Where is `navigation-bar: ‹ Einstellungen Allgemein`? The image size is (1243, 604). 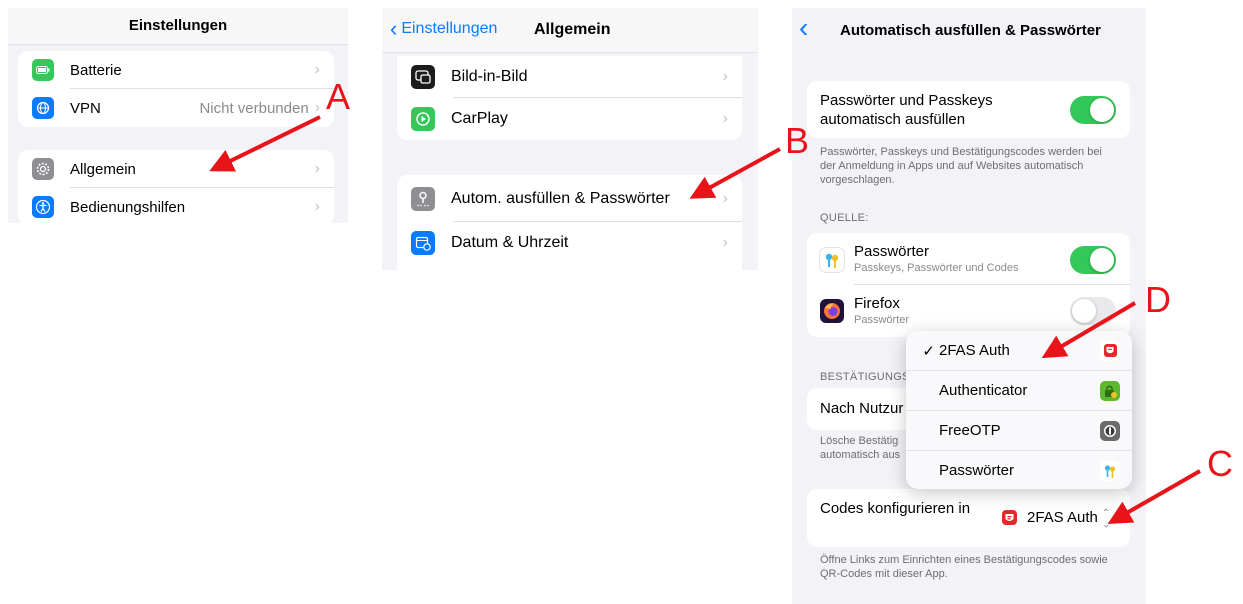 navigation-bar: ‹ Einstellungen Allgemein is located at coordinates (570, 30).